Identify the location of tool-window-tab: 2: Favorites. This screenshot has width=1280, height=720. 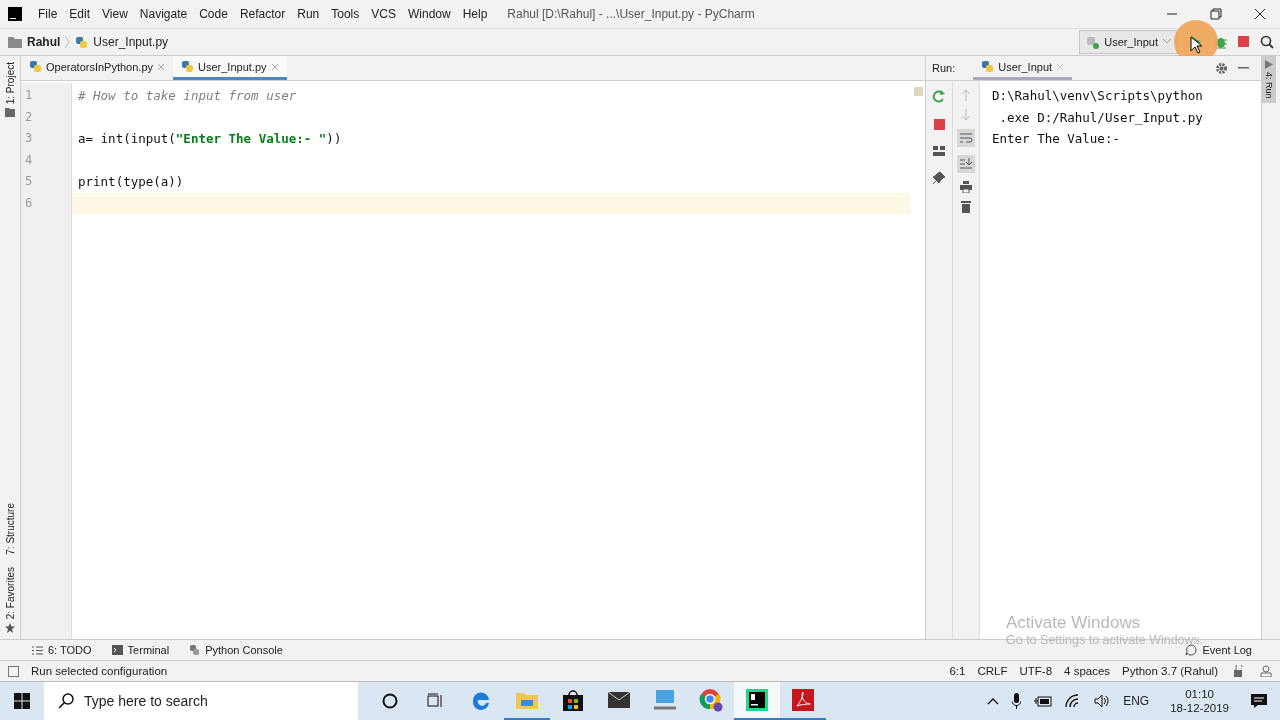
(10, 592).